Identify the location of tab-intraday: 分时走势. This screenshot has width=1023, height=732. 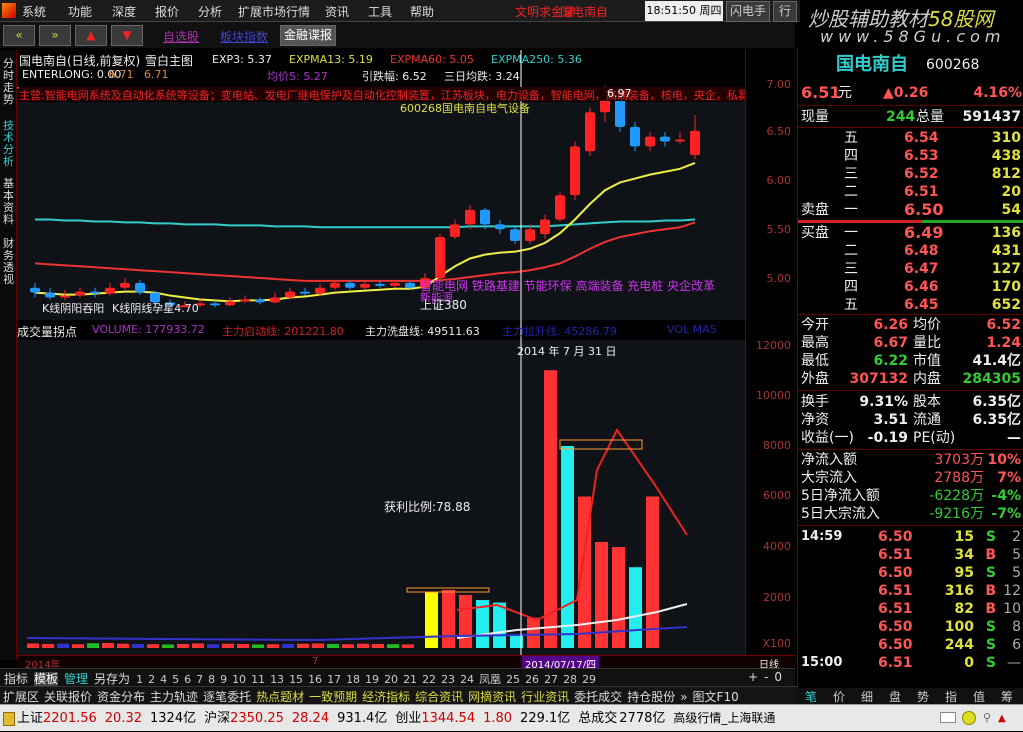
(8, 82).